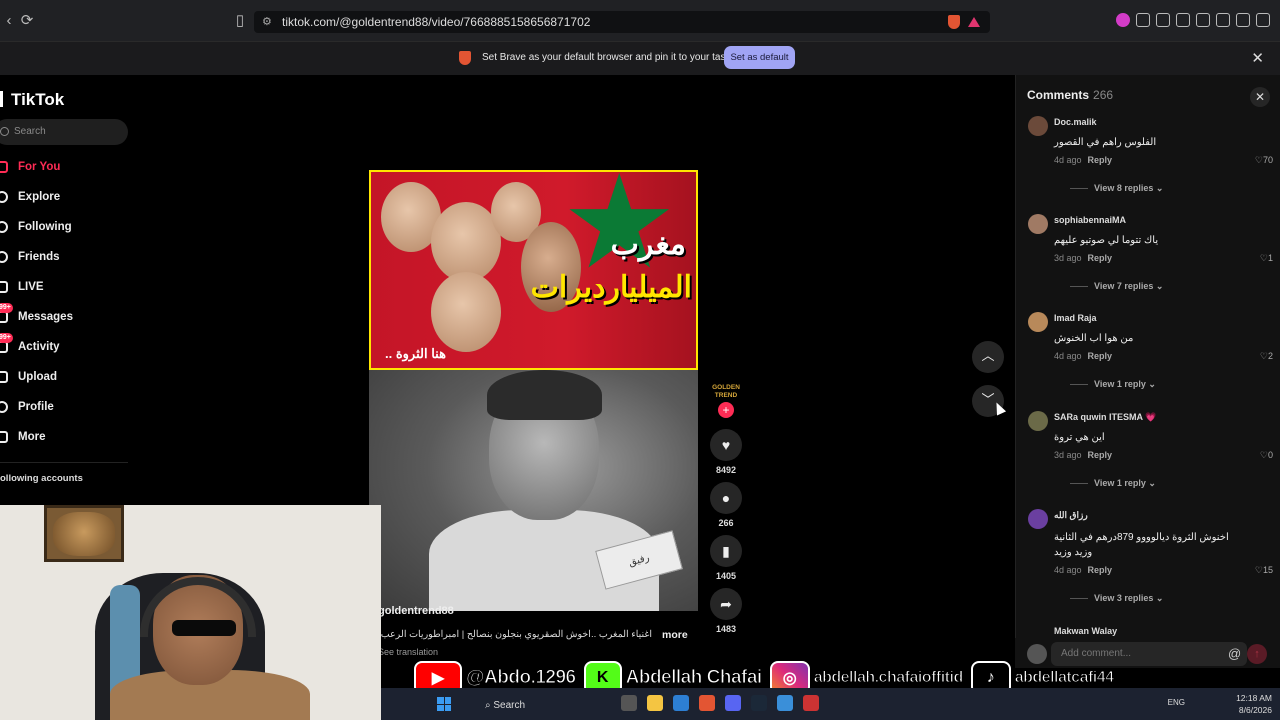  What do you see at coordinates (1183, 20) in the screenshot?
I see `sidebar-icon` at bounding box center [1183, 20].